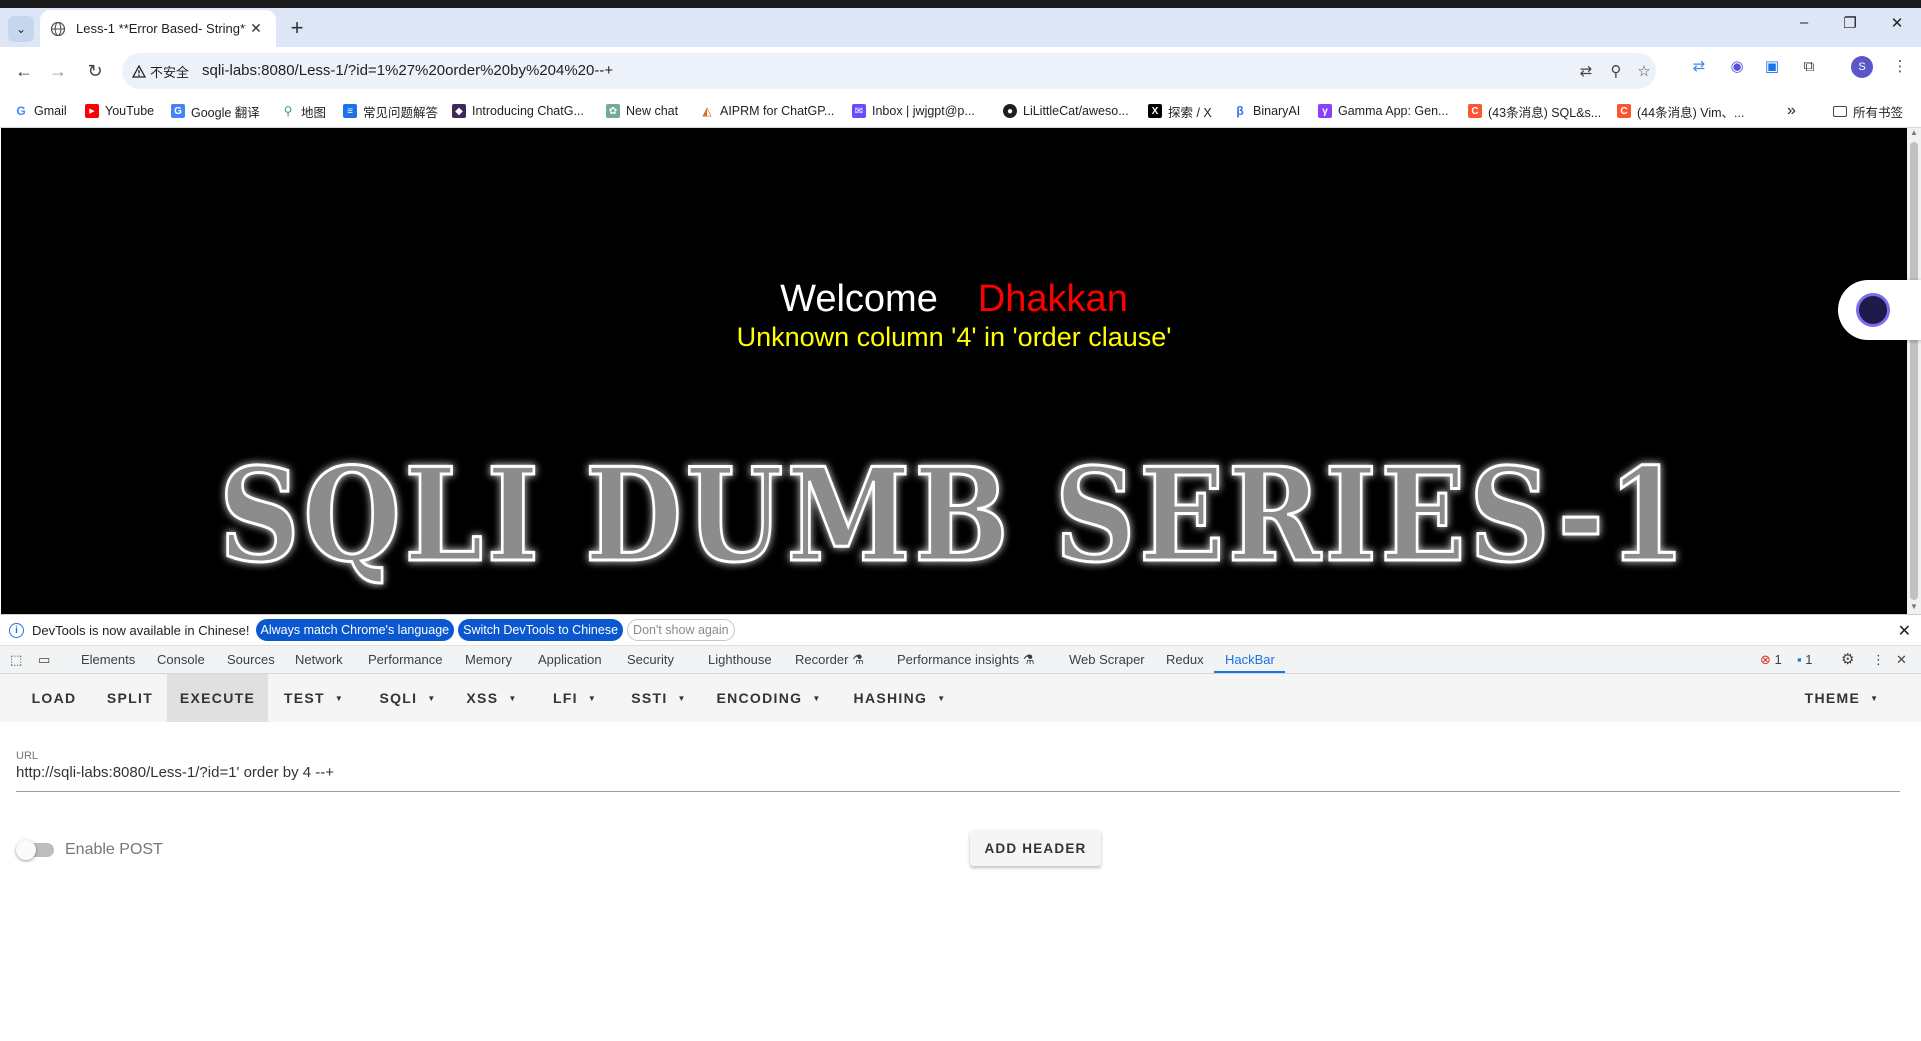 This screenshot has height=1041, width=1921. Describe the element at coordinates (1778, 659) in the screenshot. I see `error-count: 1` at that location.